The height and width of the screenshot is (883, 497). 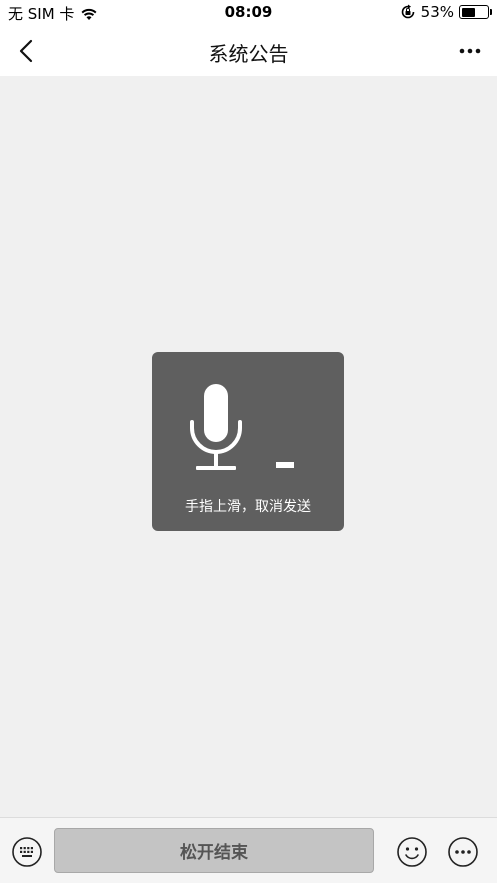 I want to click on volume-level-icon, so click(x=285, y=465).